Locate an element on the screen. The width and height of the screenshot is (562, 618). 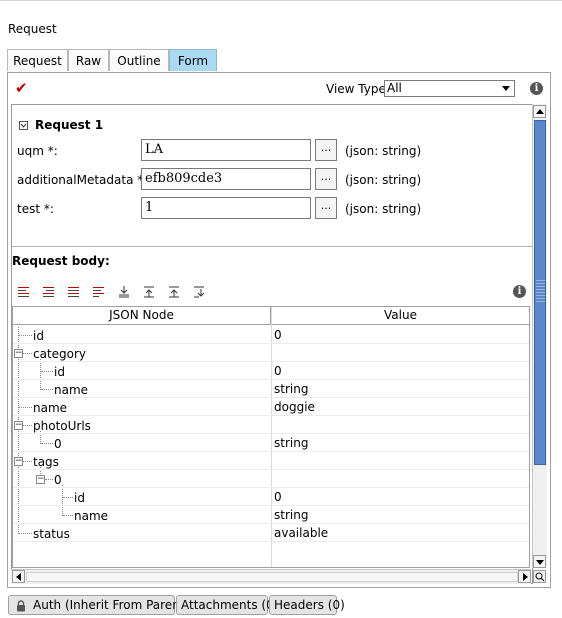
tree-node: category is located at coordinates (59, 354).